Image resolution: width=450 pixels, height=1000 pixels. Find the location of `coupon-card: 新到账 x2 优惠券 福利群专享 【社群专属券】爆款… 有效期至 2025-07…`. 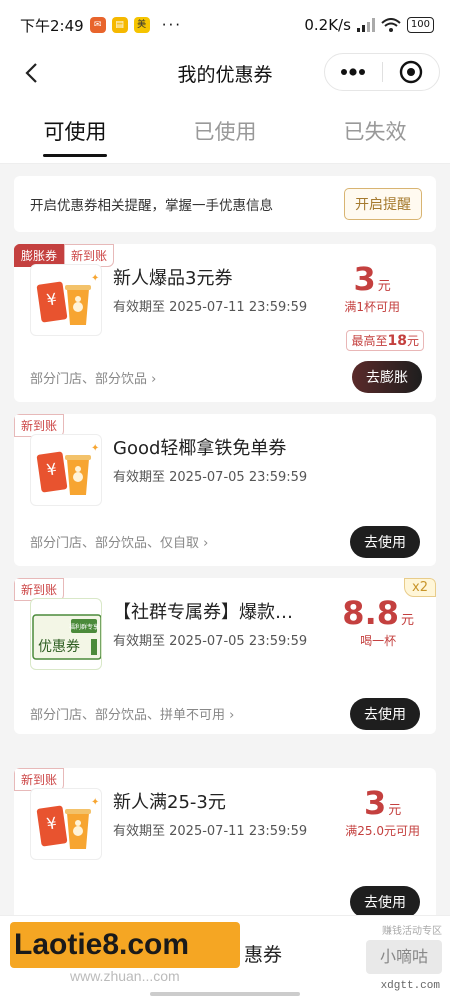

coupon-card: 新到账 x2 优惠券 福利群专享 【社群专属券】爆款… 有效期至 2025-07… is located at coordinates (225, 656).